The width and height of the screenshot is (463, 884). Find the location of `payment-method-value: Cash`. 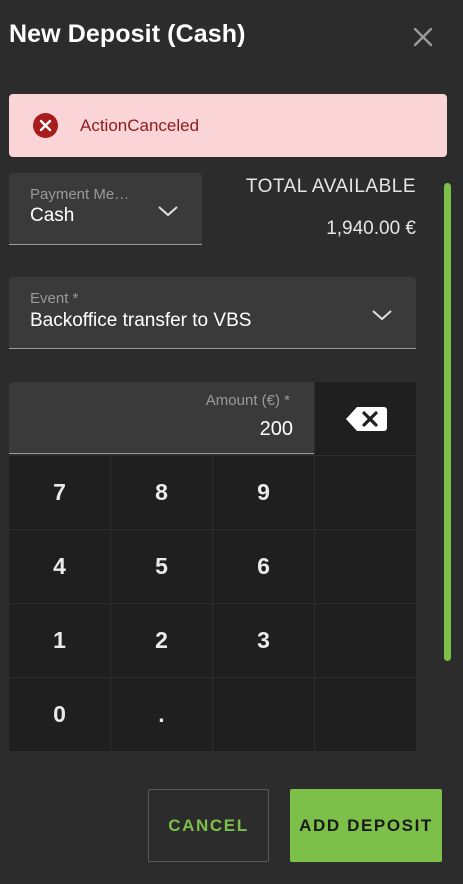

payment-method-value: Cash is located at coordinates (52, 215).